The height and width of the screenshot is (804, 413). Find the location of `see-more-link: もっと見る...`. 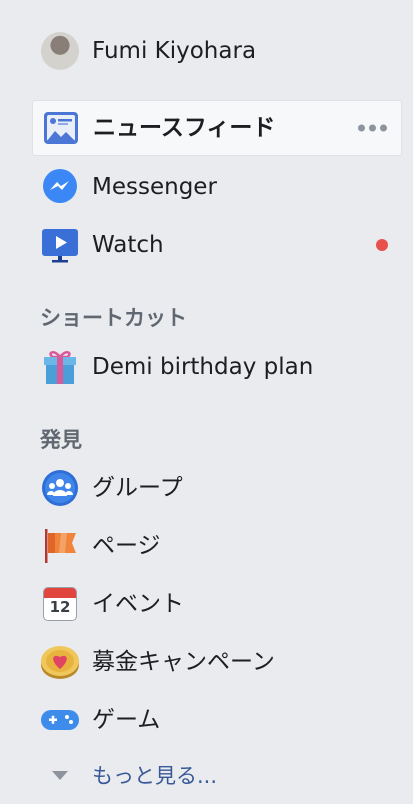

see-more-link: もっと見る... is located at coordinates (134, 775).